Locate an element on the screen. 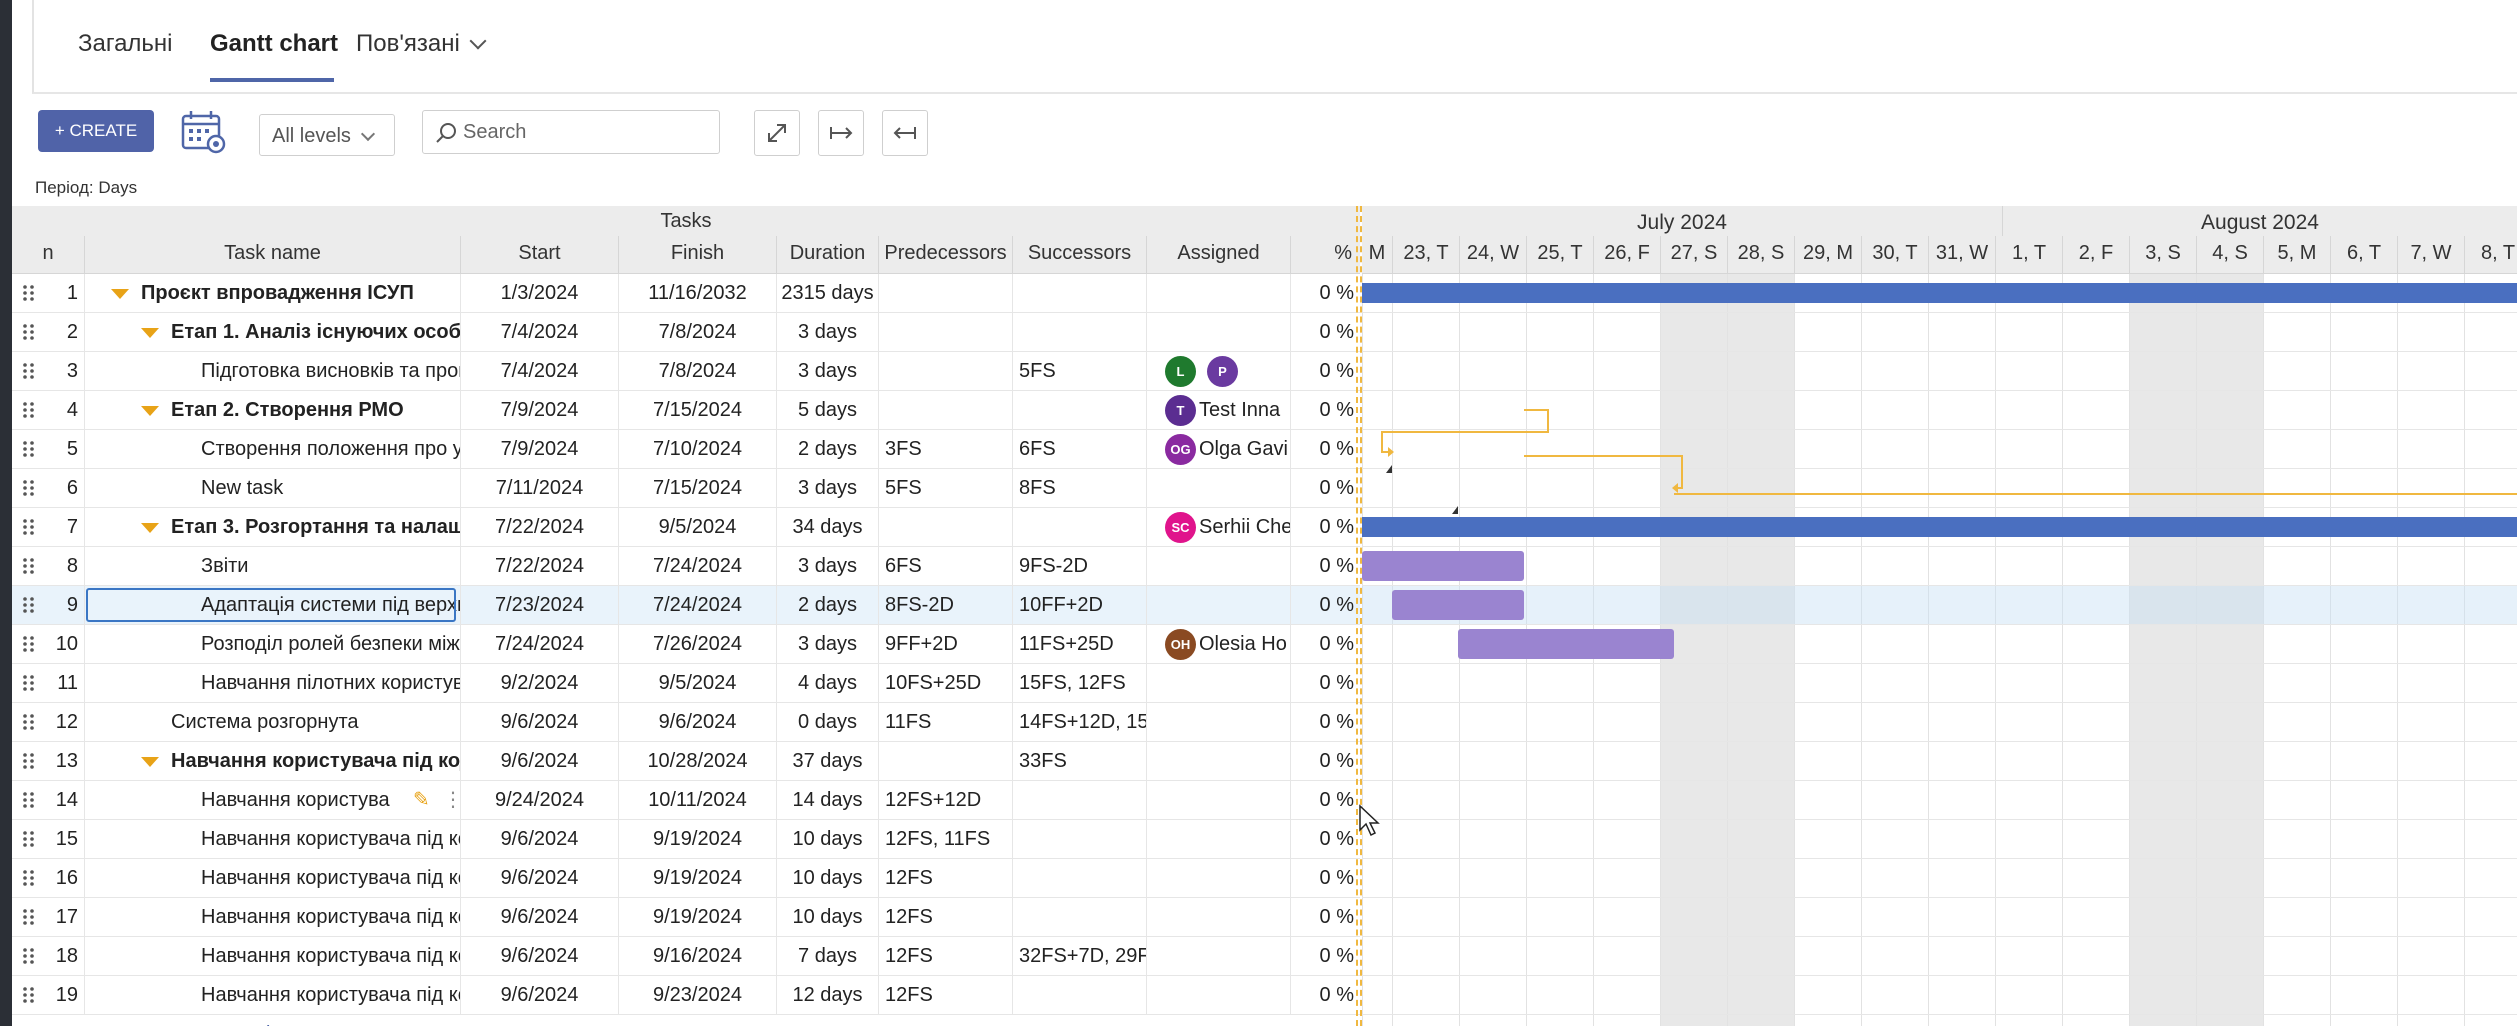  avatar: P is located at coordinates (1222, 371).